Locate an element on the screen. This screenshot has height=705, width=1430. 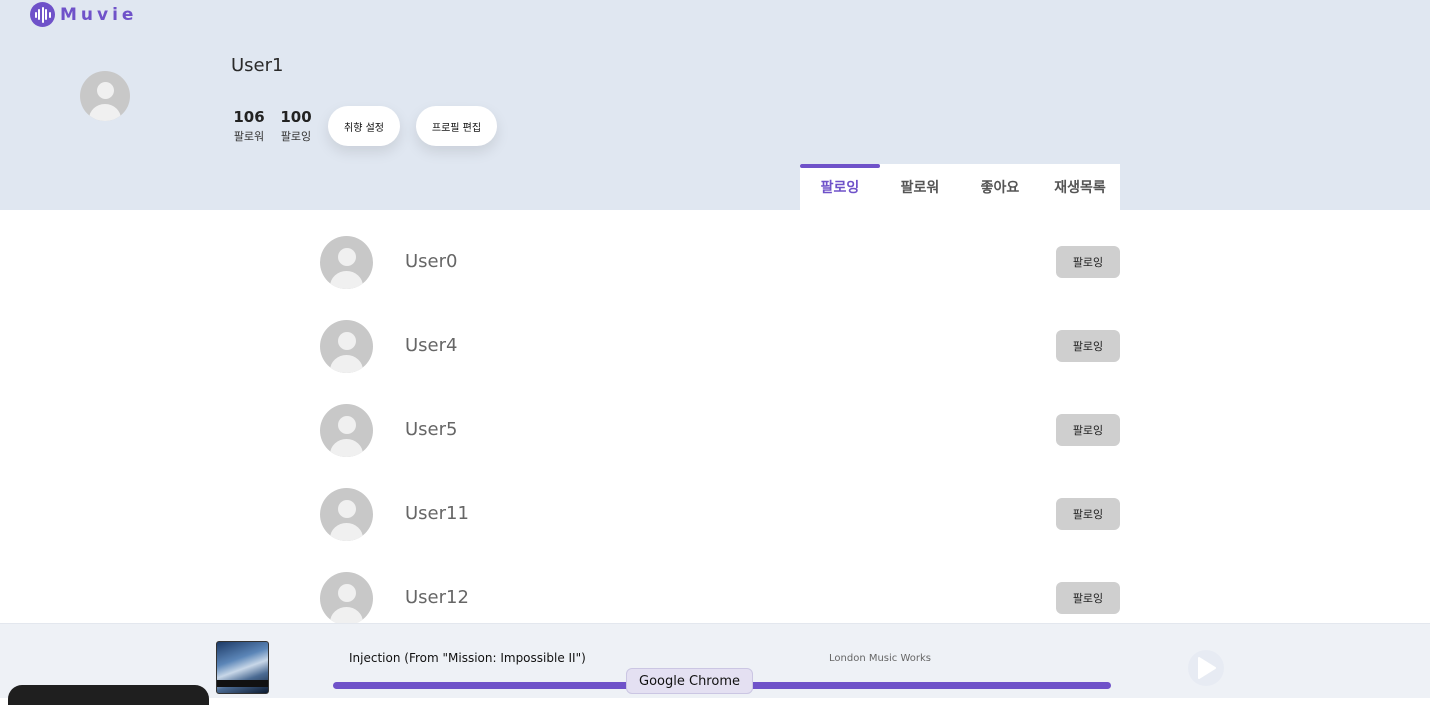
play-button is located at coordinates (1206, 668).